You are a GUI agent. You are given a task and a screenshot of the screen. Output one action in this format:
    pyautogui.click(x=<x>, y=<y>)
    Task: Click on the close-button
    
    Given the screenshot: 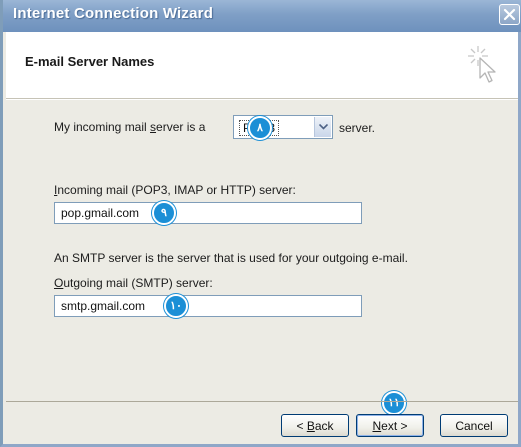 What is the action you would take?
    pyautogui.click(x=509, y=14)
    